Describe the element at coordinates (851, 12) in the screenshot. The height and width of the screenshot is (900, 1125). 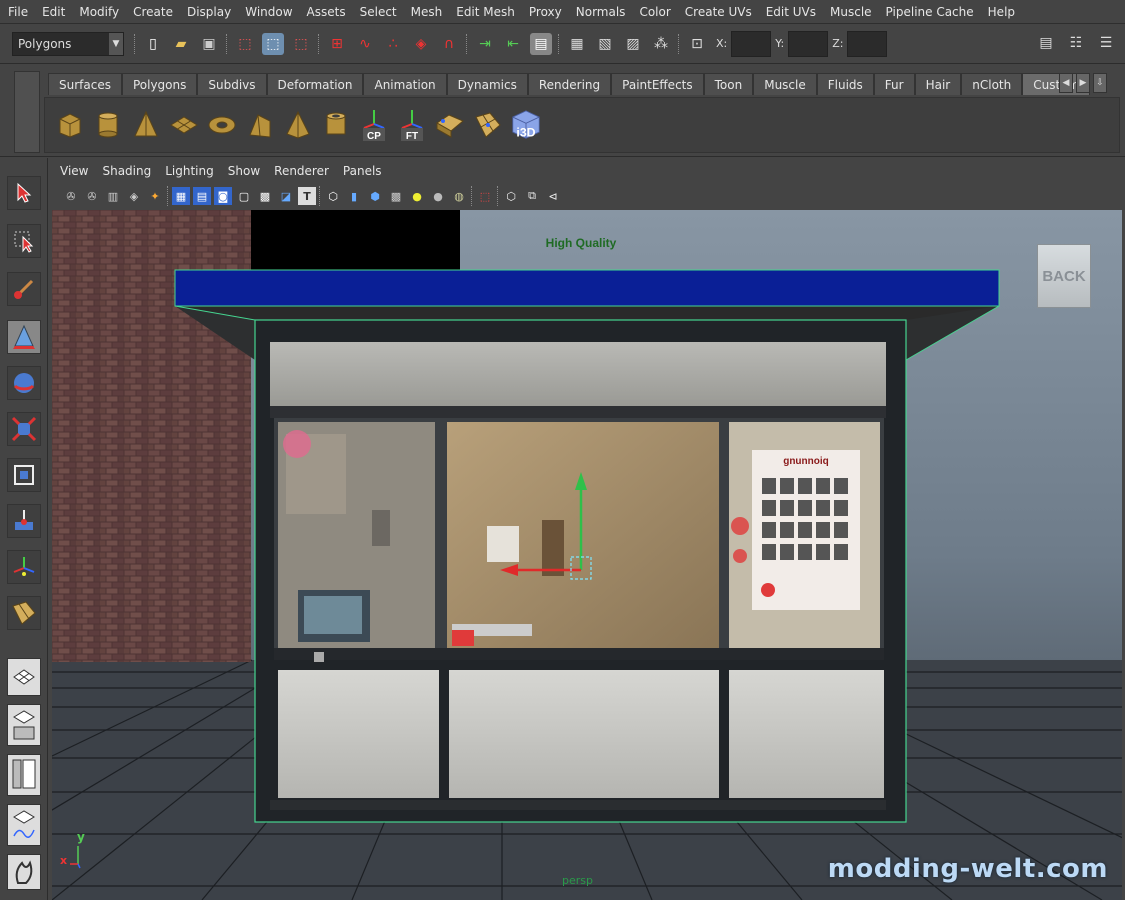
I see `menu-muscle: Muscle` at that location.